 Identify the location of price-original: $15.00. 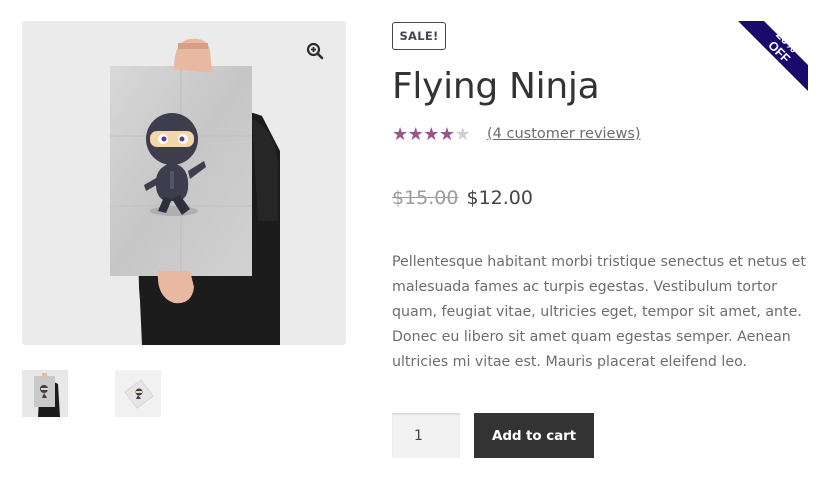
(425, 198).